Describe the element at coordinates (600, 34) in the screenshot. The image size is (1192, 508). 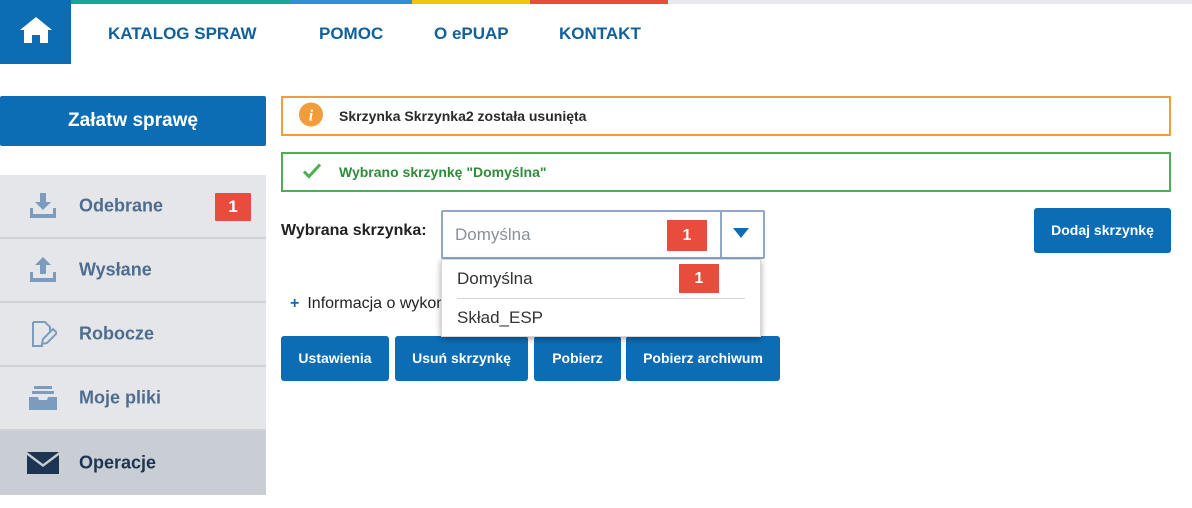
I see `nav-kontakt: KONTAKT` at that location.